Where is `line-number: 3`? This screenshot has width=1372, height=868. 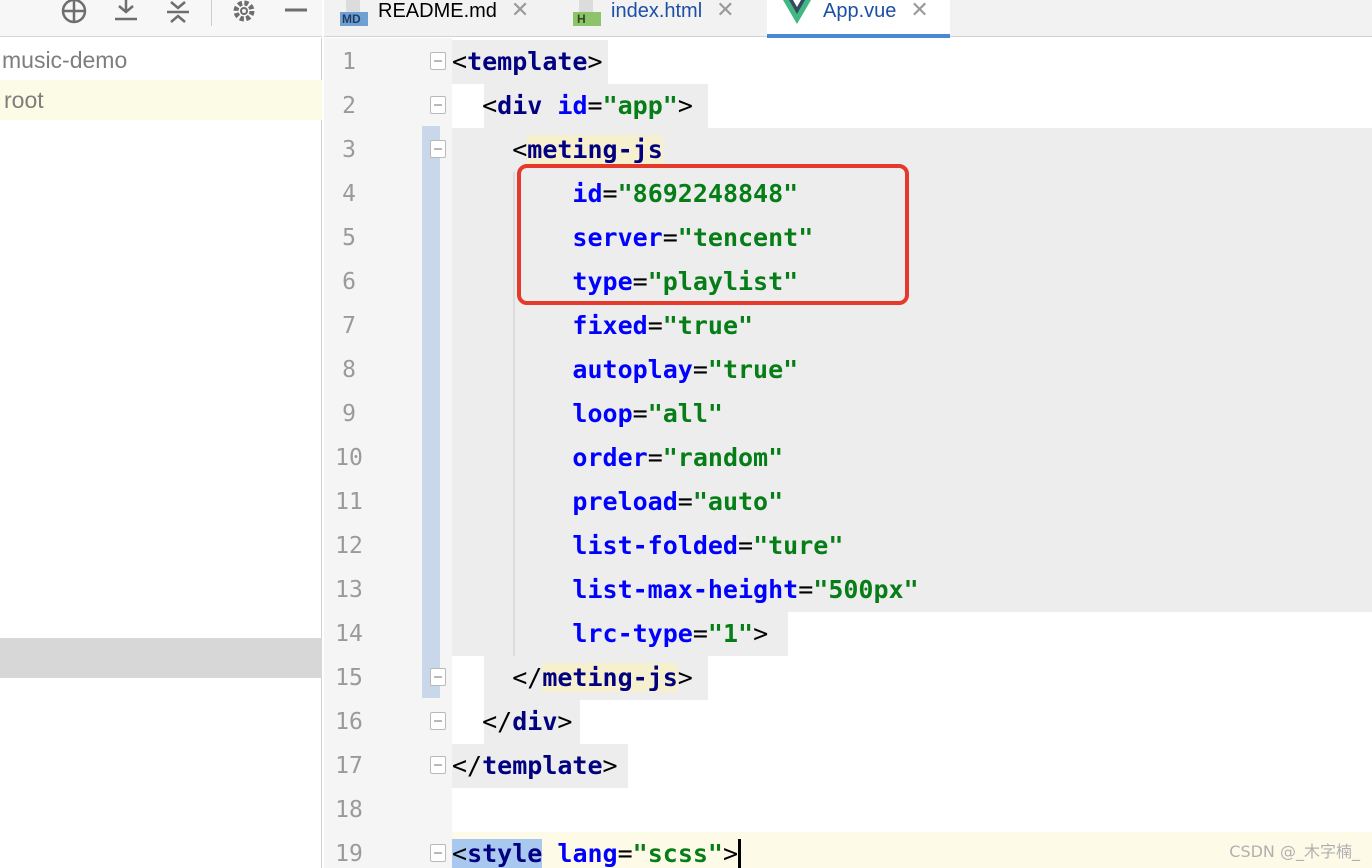
line-number: 3 is located at coordinates (349, 150).